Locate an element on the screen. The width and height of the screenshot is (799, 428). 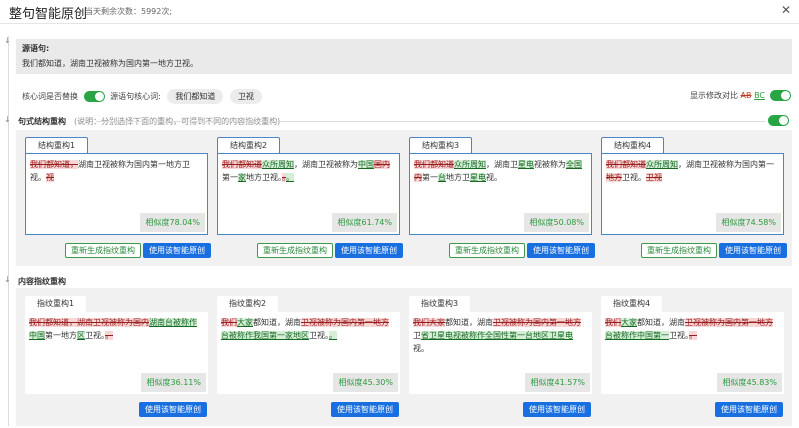
structure-toggle is located at coordinates (778, 120).